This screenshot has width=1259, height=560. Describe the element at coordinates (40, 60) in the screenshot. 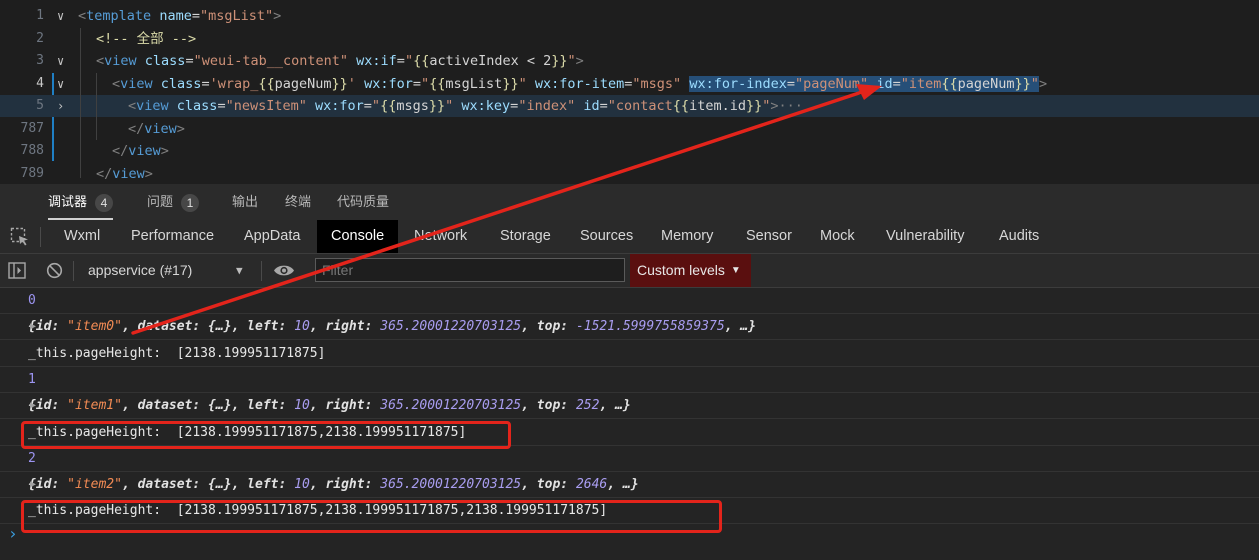

I see `line-number: 3` at that location.